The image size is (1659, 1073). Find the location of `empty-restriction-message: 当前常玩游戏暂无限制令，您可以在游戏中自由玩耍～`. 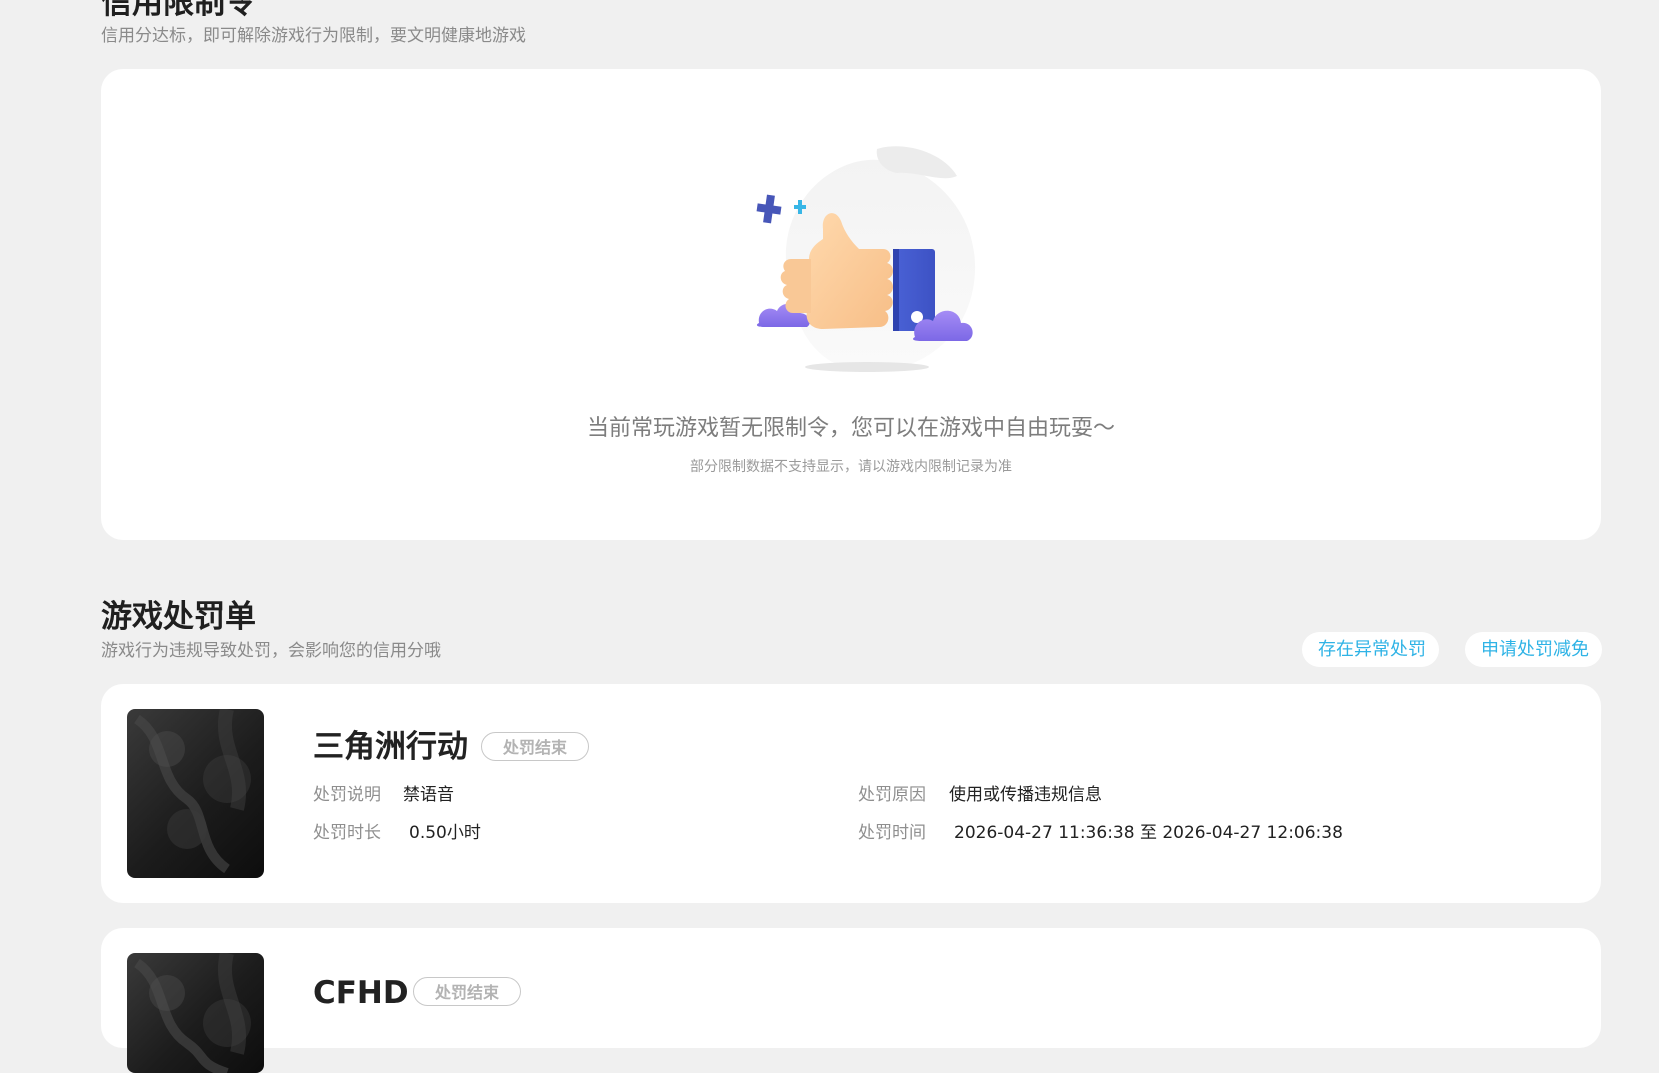

empty-restriction-message: 当前常玩游戏暂无限制令，您可以在游戏中自由玩耍～ is located at coordinates (850, 428).